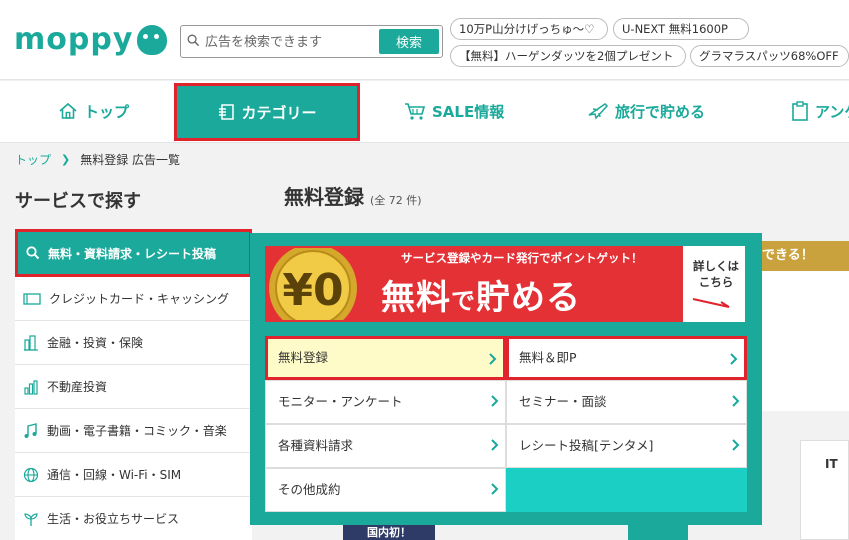 The image size is (849, 540). What do you see at coordinates (568, 56) in the screenshot?
I see `keyword-tag: 【無料】ハーゲンダッツを2個プレゼント` at bounding box center [568, 56].